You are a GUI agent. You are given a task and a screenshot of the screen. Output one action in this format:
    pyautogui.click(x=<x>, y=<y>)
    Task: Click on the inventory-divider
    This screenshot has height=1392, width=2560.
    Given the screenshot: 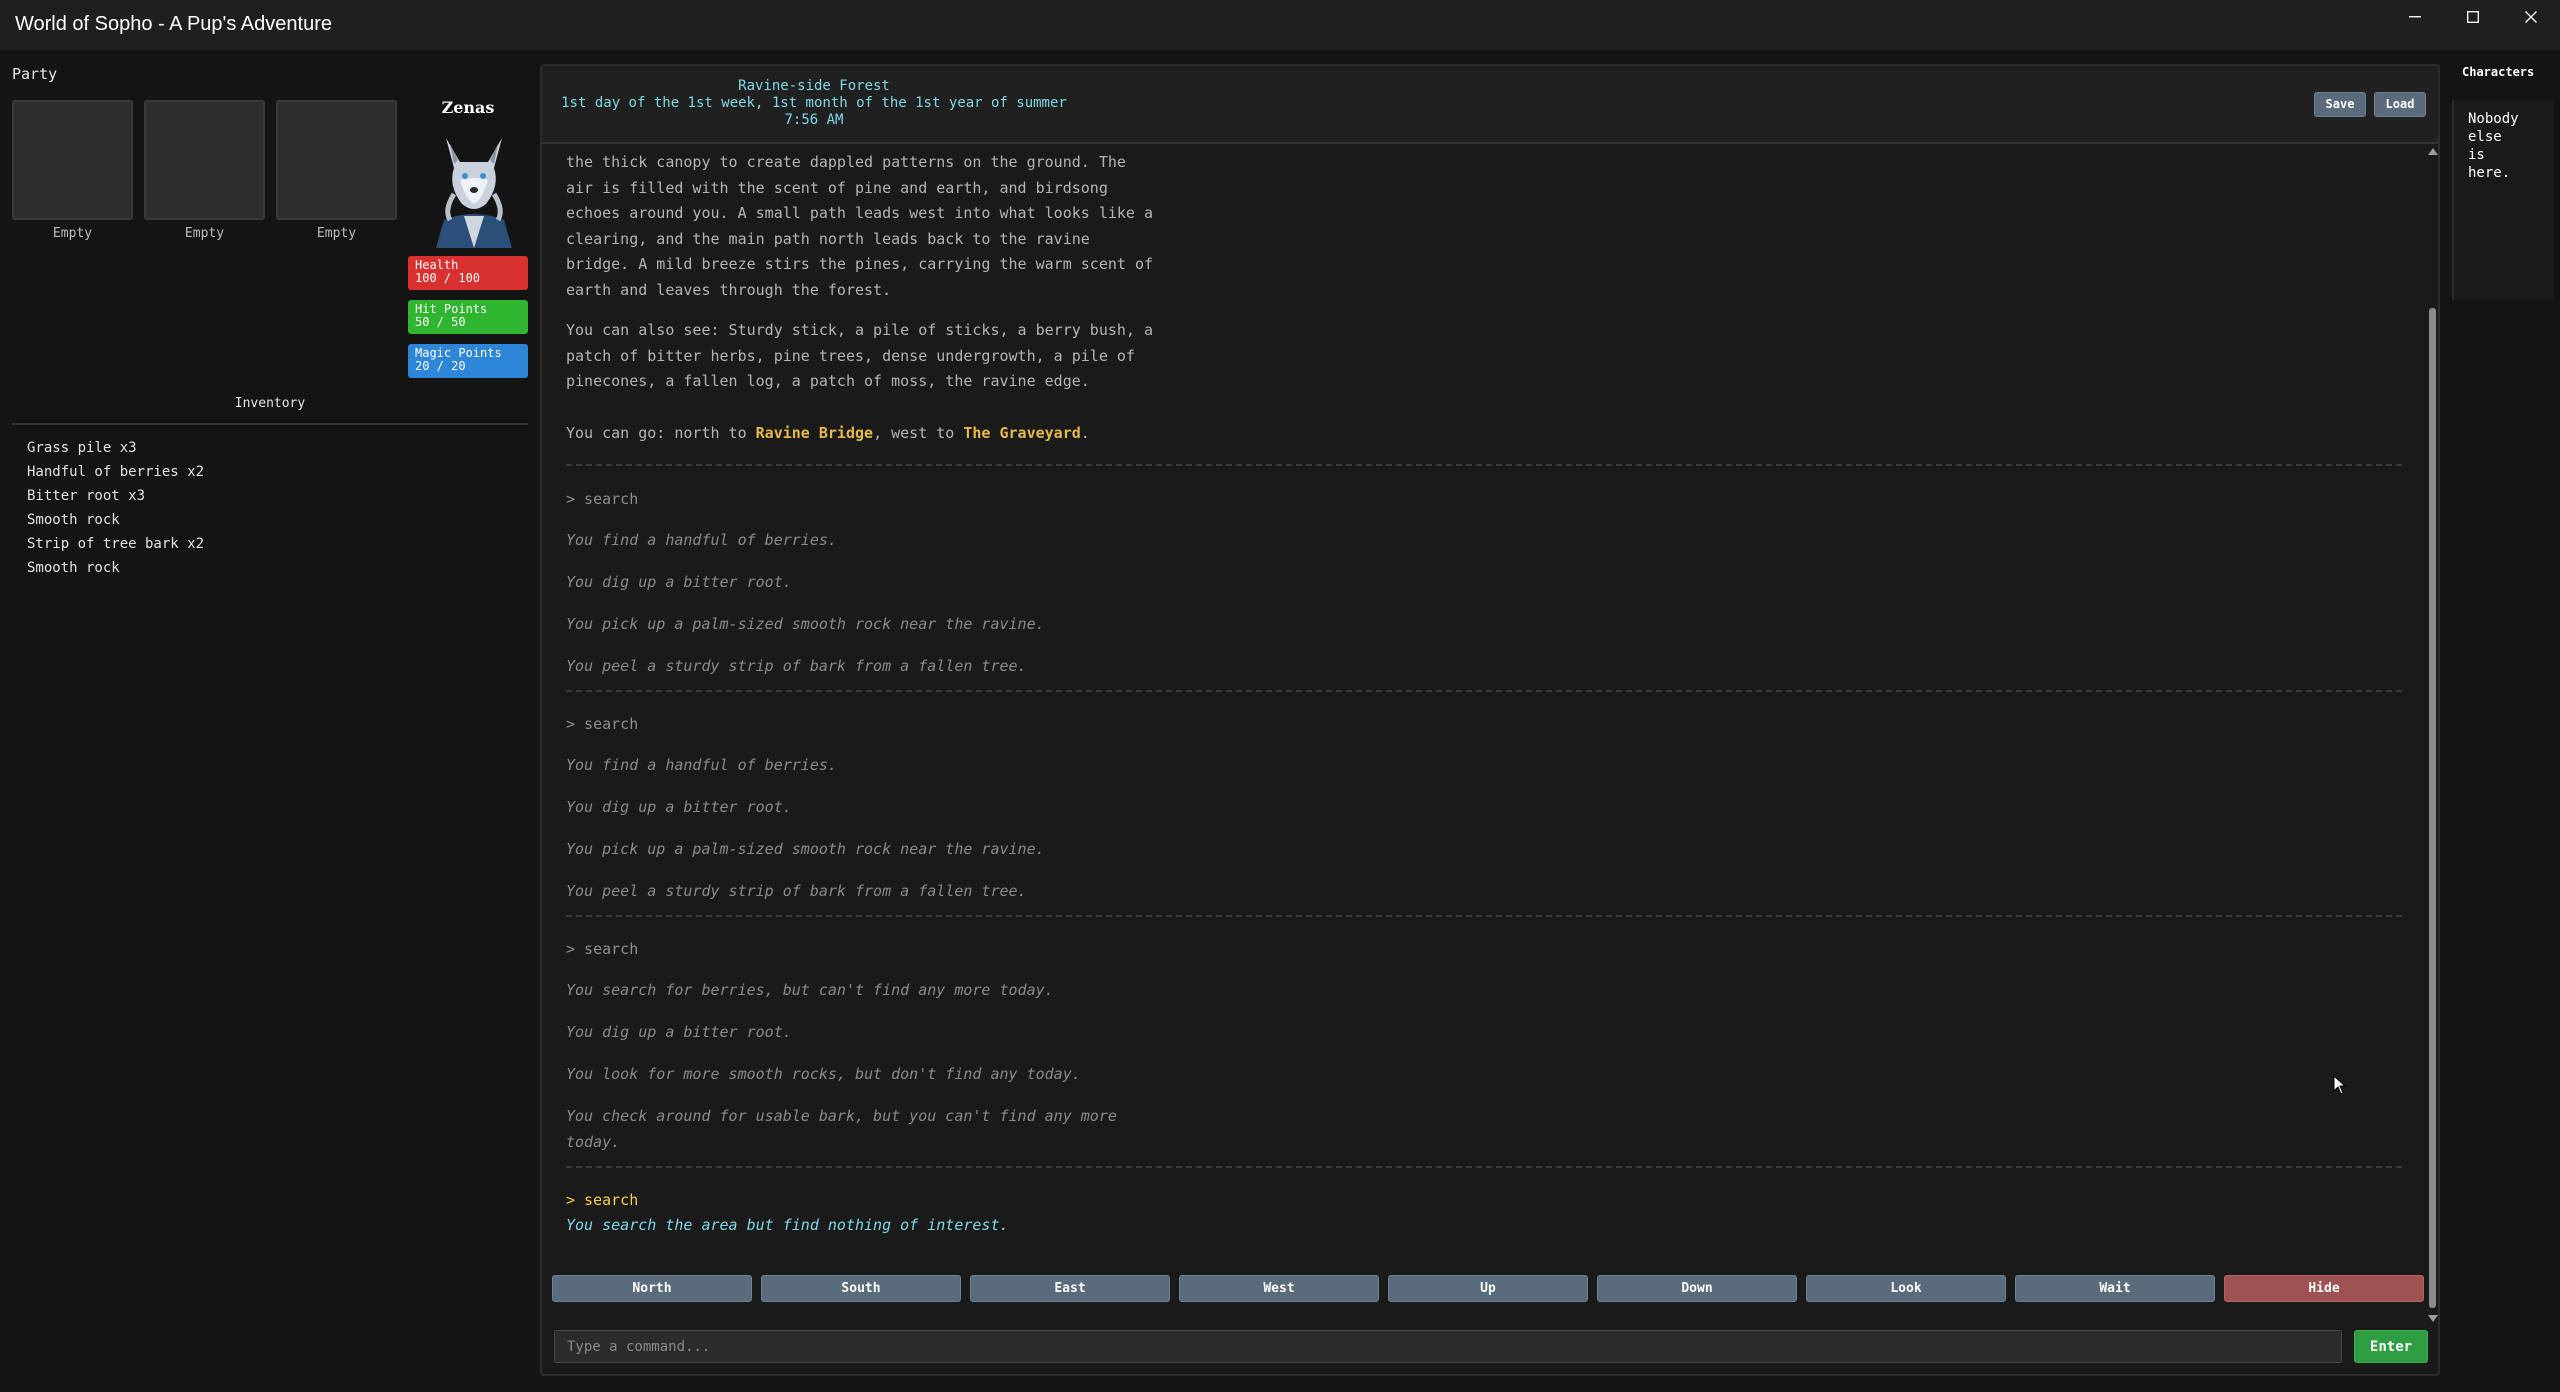 What is the action you would take?
    pyautogui.click(x=270, y=424)
    